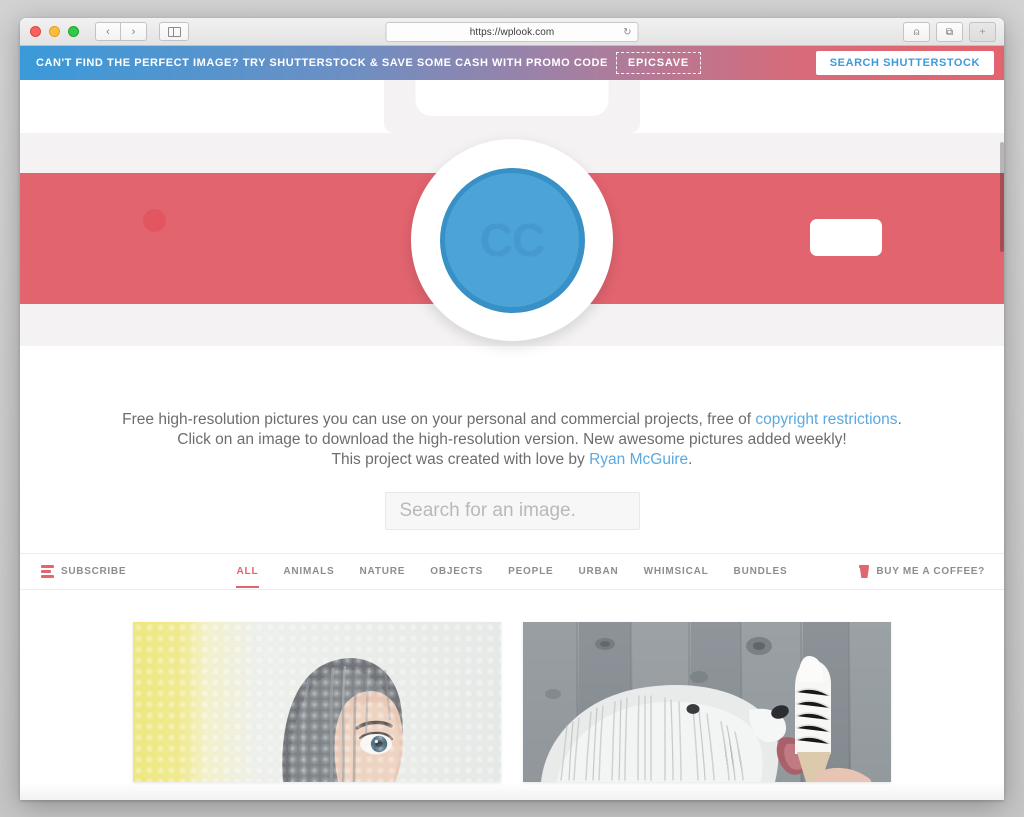  What do you see at coordinates (47, 571) in the screenshot?
I see `subscribe-icon` at bounding box center [47, 571].